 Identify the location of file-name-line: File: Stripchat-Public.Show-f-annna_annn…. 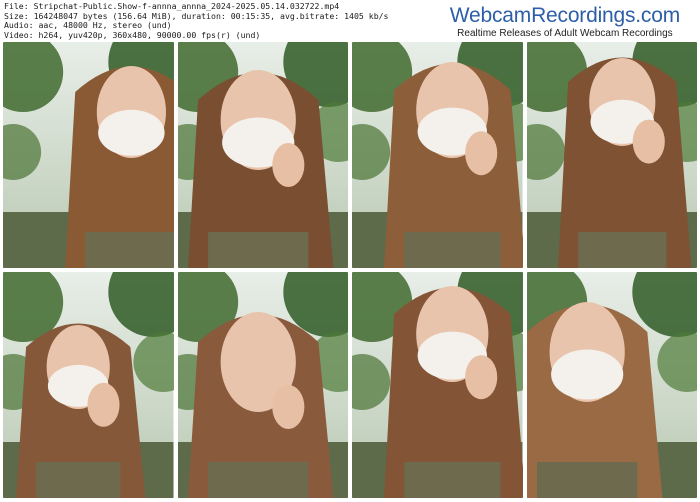
(172, 6).